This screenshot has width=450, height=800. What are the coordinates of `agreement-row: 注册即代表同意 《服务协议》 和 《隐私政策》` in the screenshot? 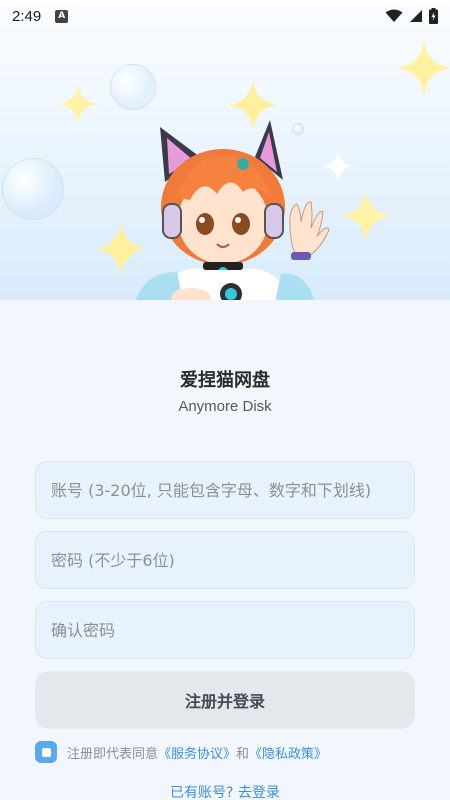 It's located at (181, 752).